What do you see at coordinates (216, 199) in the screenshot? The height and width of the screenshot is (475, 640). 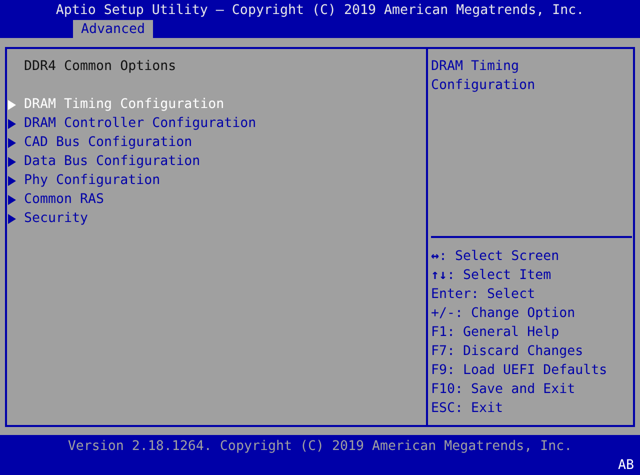 I see `menu-item: Common RAS` at bounding box center [216, 199].